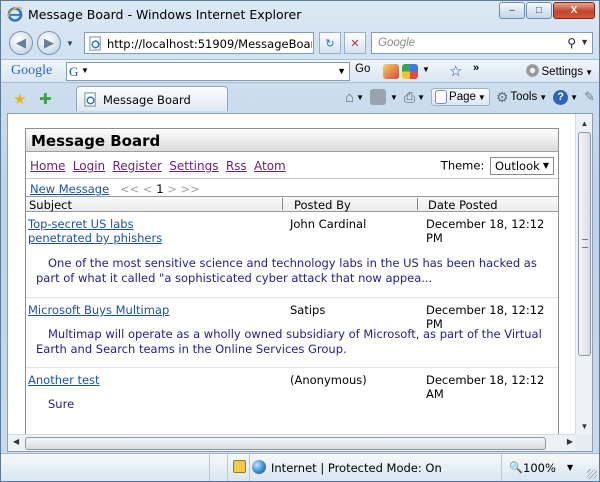  What do you see at coordinates (589, 72) in the screenshot?
I see `settings-dropdown-icon: ▼` at bounding box center [589, 72].